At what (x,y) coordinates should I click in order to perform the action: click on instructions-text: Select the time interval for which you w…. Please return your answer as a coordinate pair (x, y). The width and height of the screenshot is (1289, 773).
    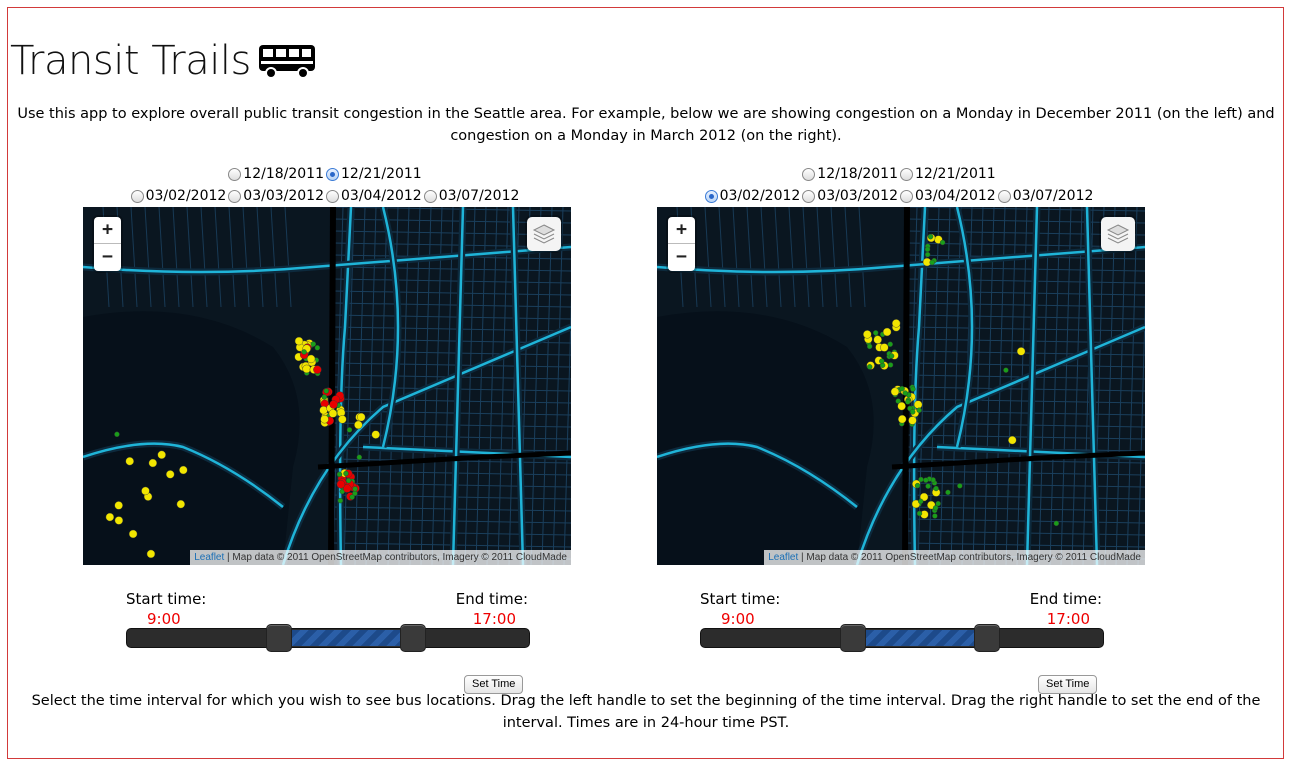
    Looking at the image, I should click on (646, 712).